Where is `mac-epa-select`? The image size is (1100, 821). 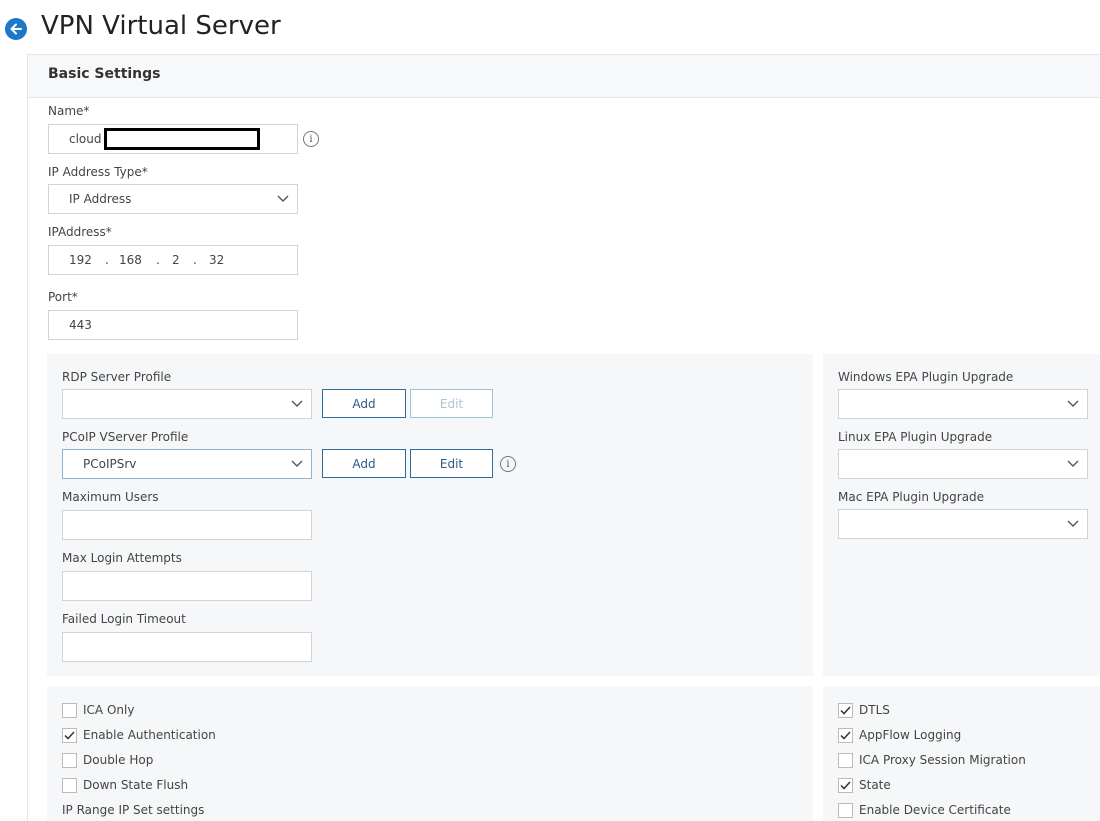 mac-epa-select is located at coordinates (963, 524).